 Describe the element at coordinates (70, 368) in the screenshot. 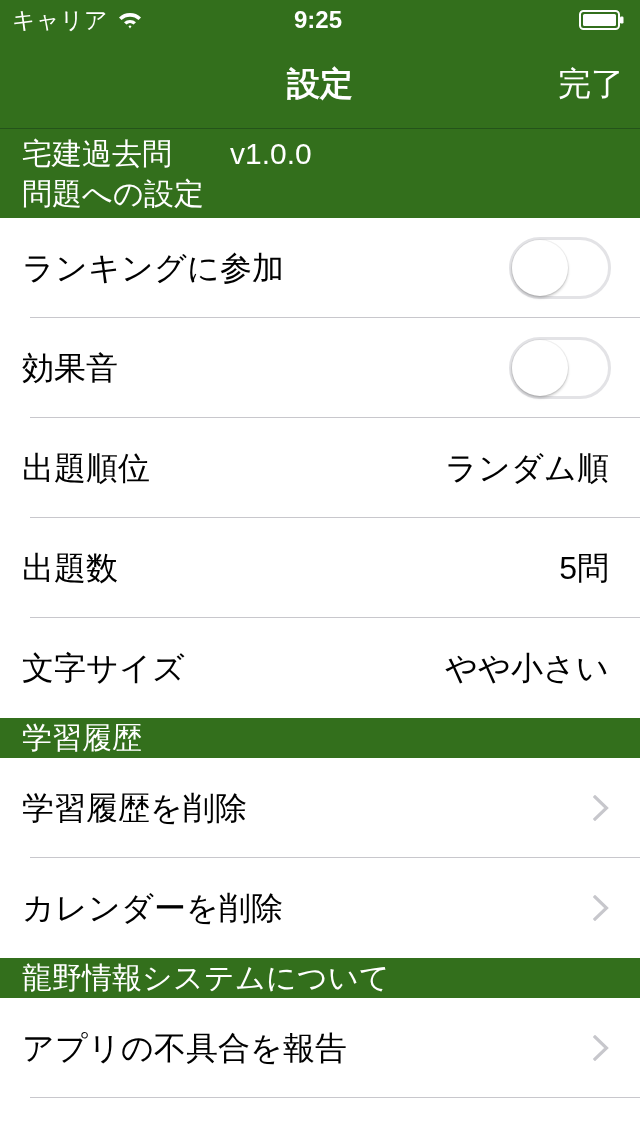

I see `setting-label: 効果音` at that location.